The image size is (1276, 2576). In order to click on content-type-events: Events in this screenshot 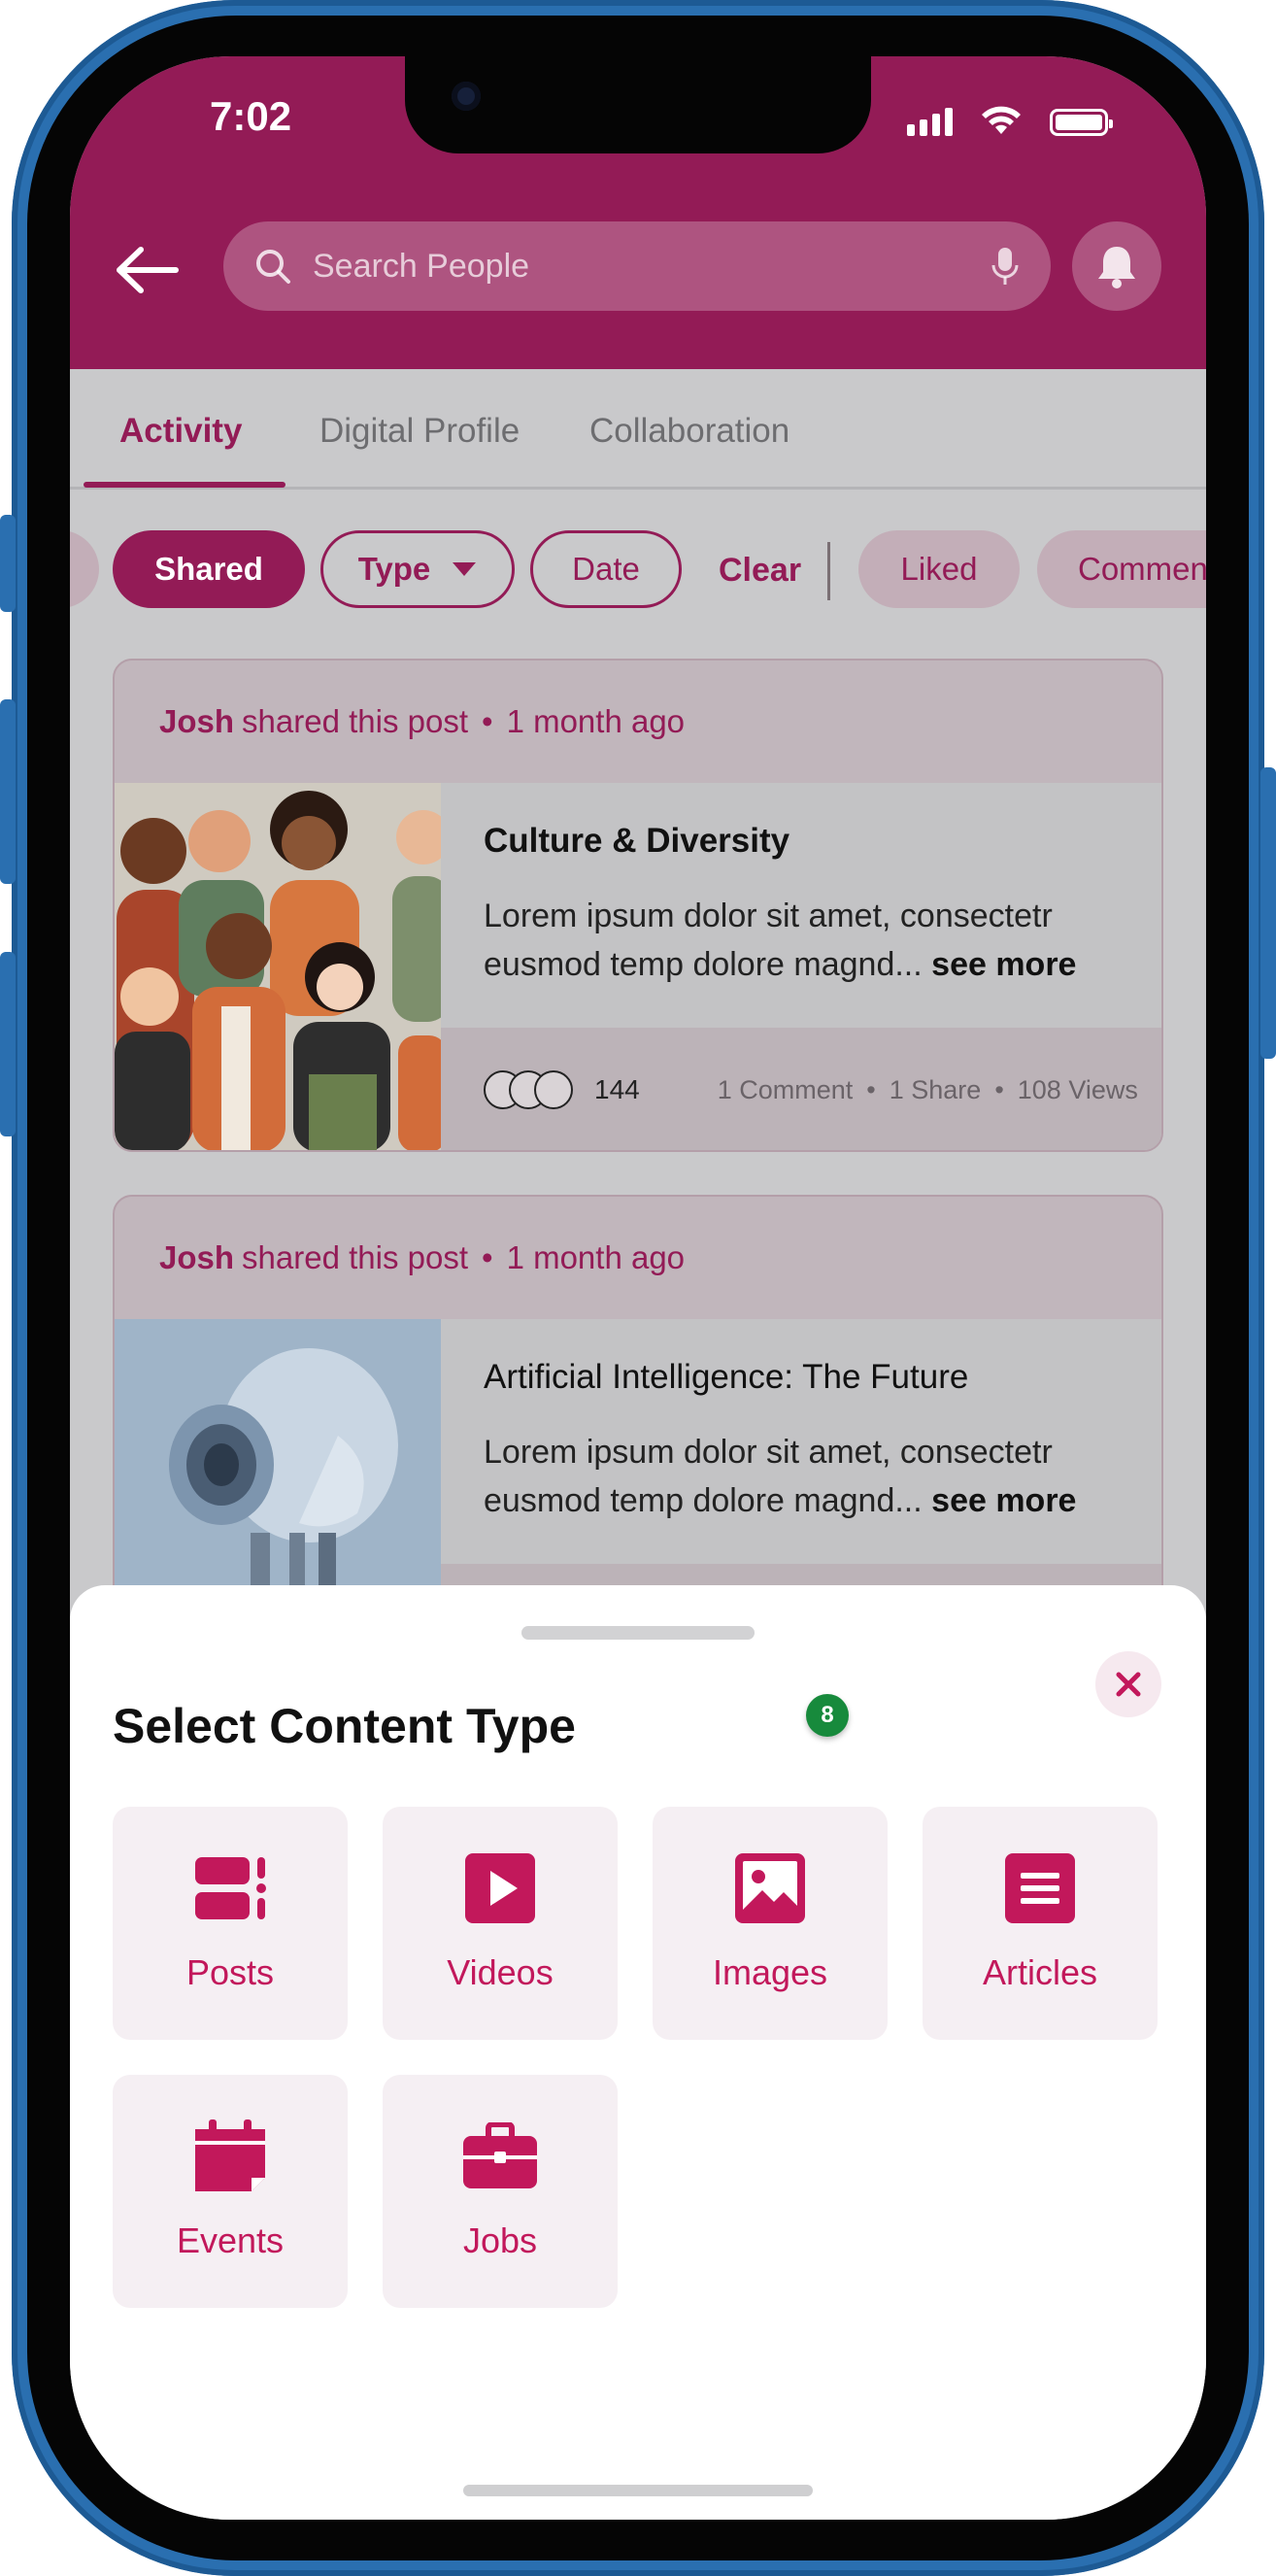, I will do `click(230, 2191)`.